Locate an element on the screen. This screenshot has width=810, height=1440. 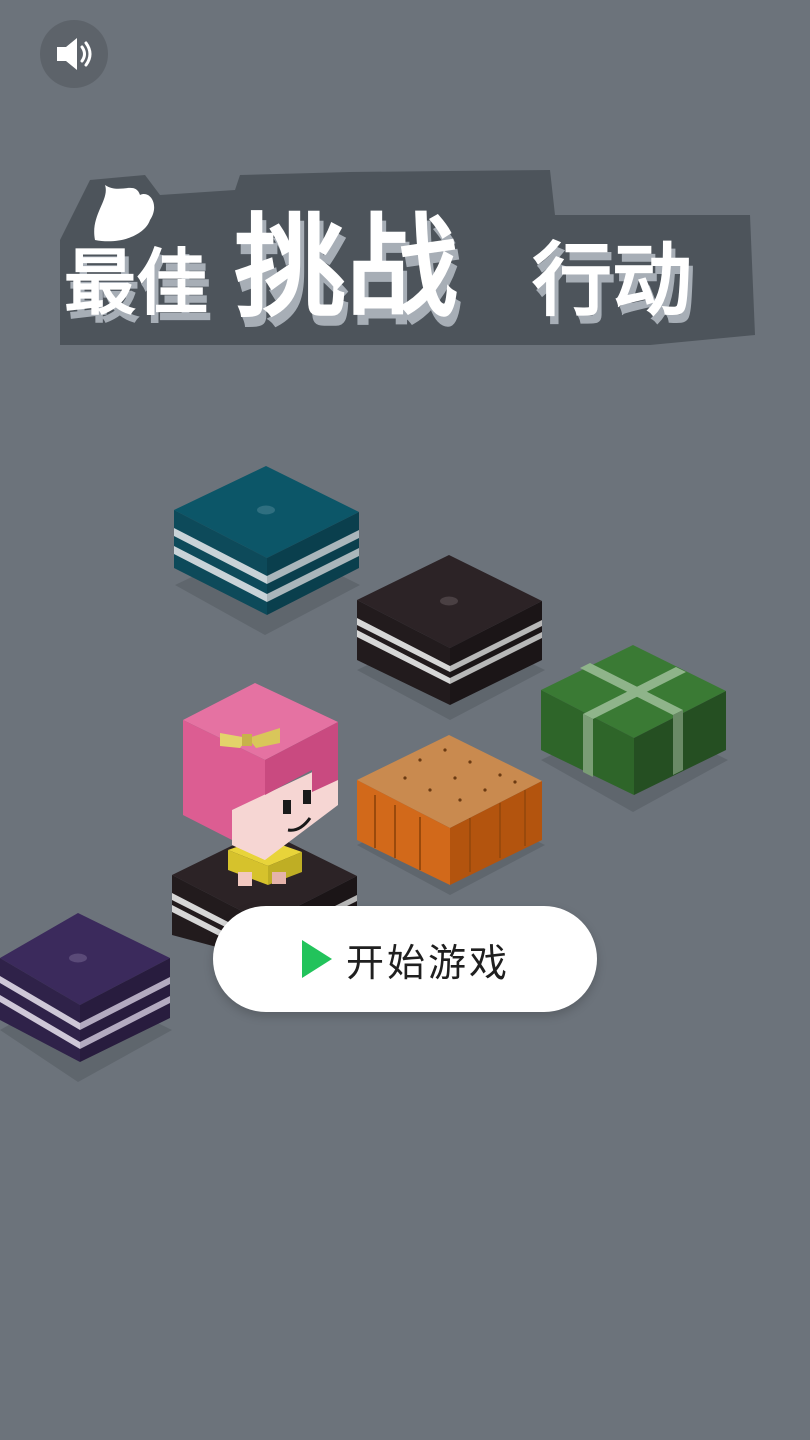
game-title-logo: 最佳 挑战 行动 最佳 挑战 行动 is located at coordinates (407, 257).